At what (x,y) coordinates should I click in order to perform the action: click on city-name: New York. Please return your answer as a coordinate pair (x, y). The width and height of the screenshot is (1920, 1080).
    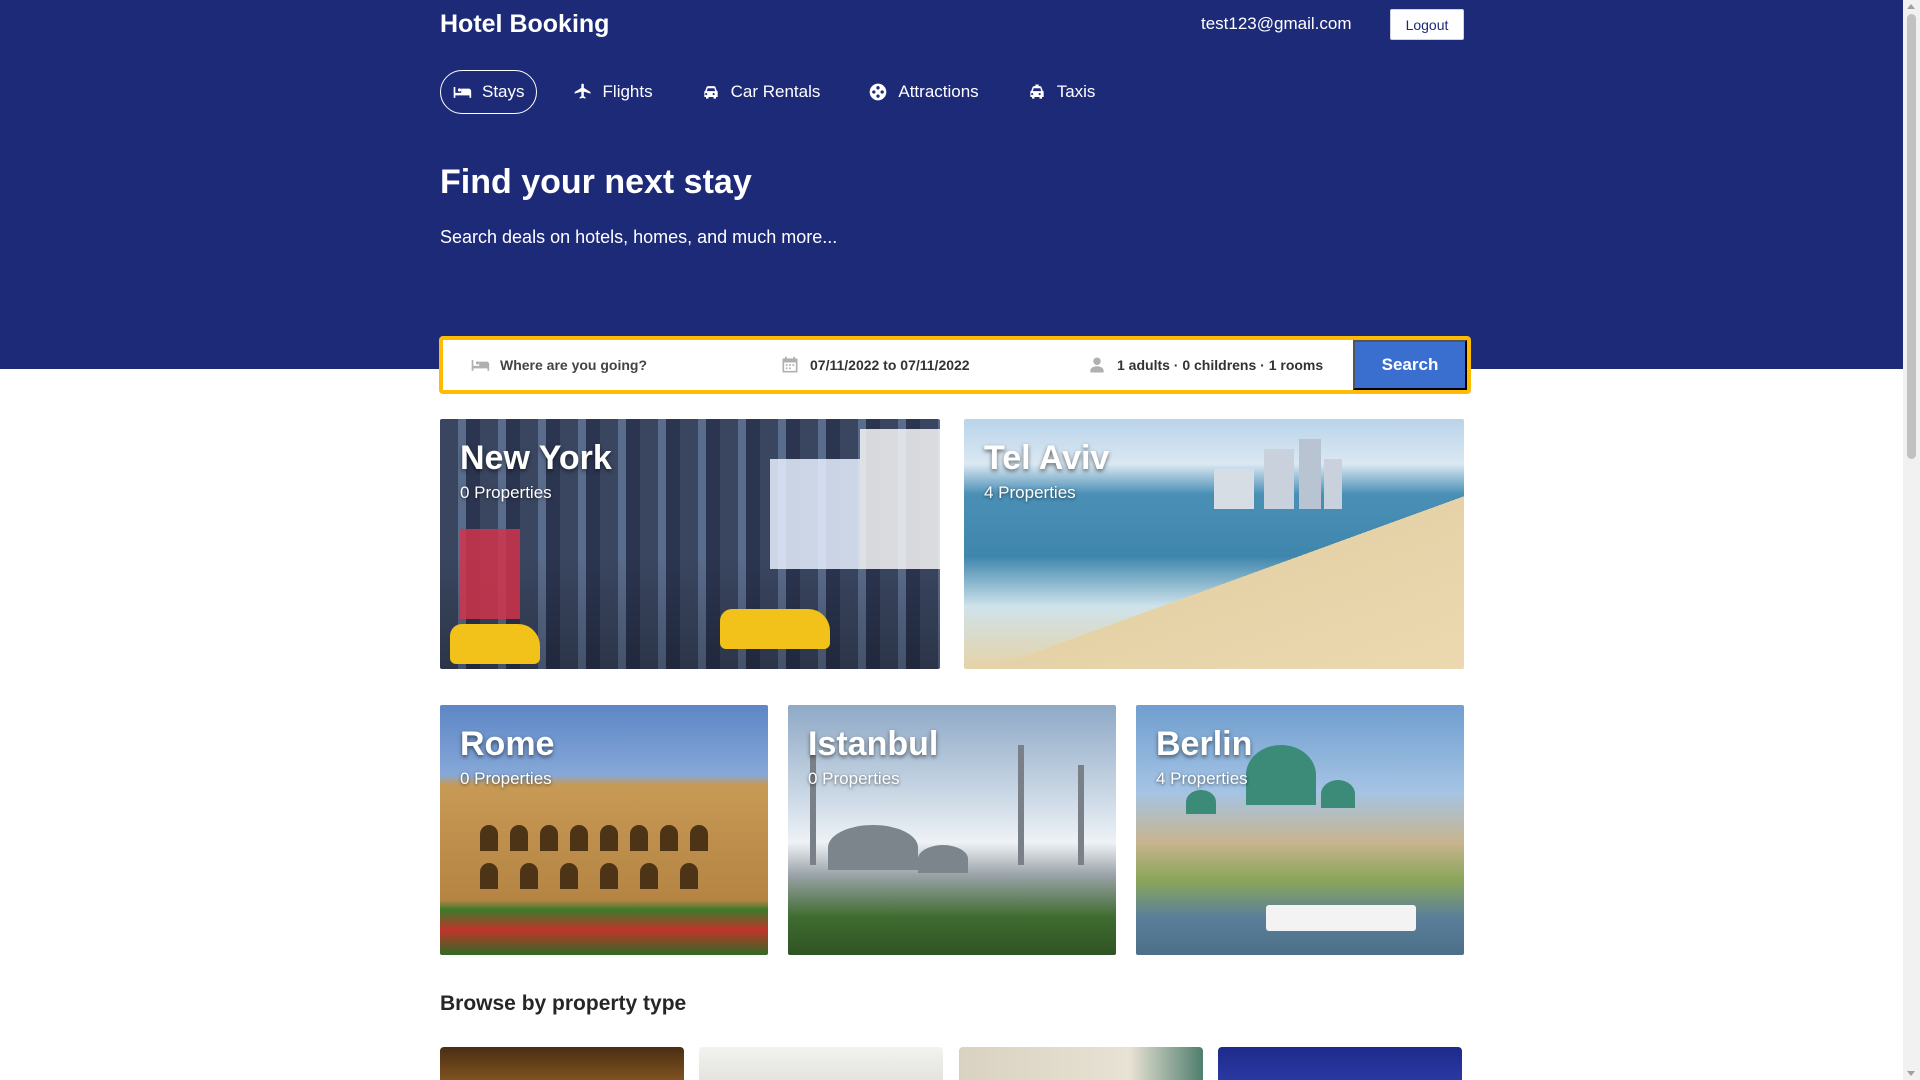
    Looking at the image, I should click on (536, 458).